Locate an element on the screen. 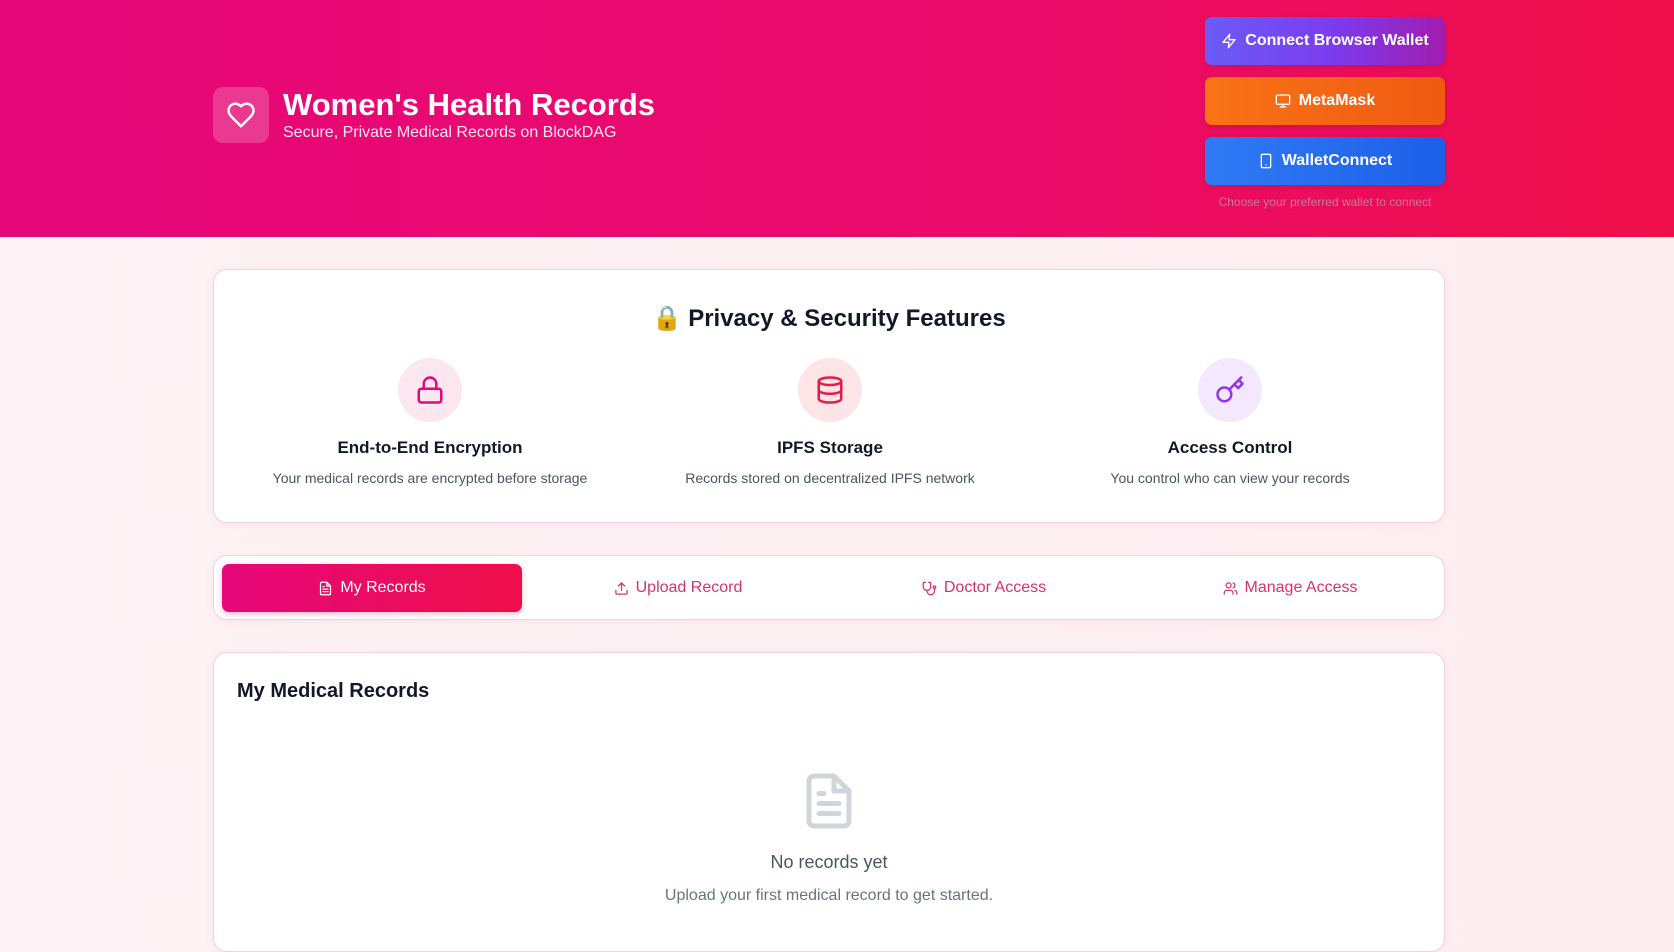 This screenshot has width=1674, height=952. feature-name: Access Control is located at coordinates (1230, 447).